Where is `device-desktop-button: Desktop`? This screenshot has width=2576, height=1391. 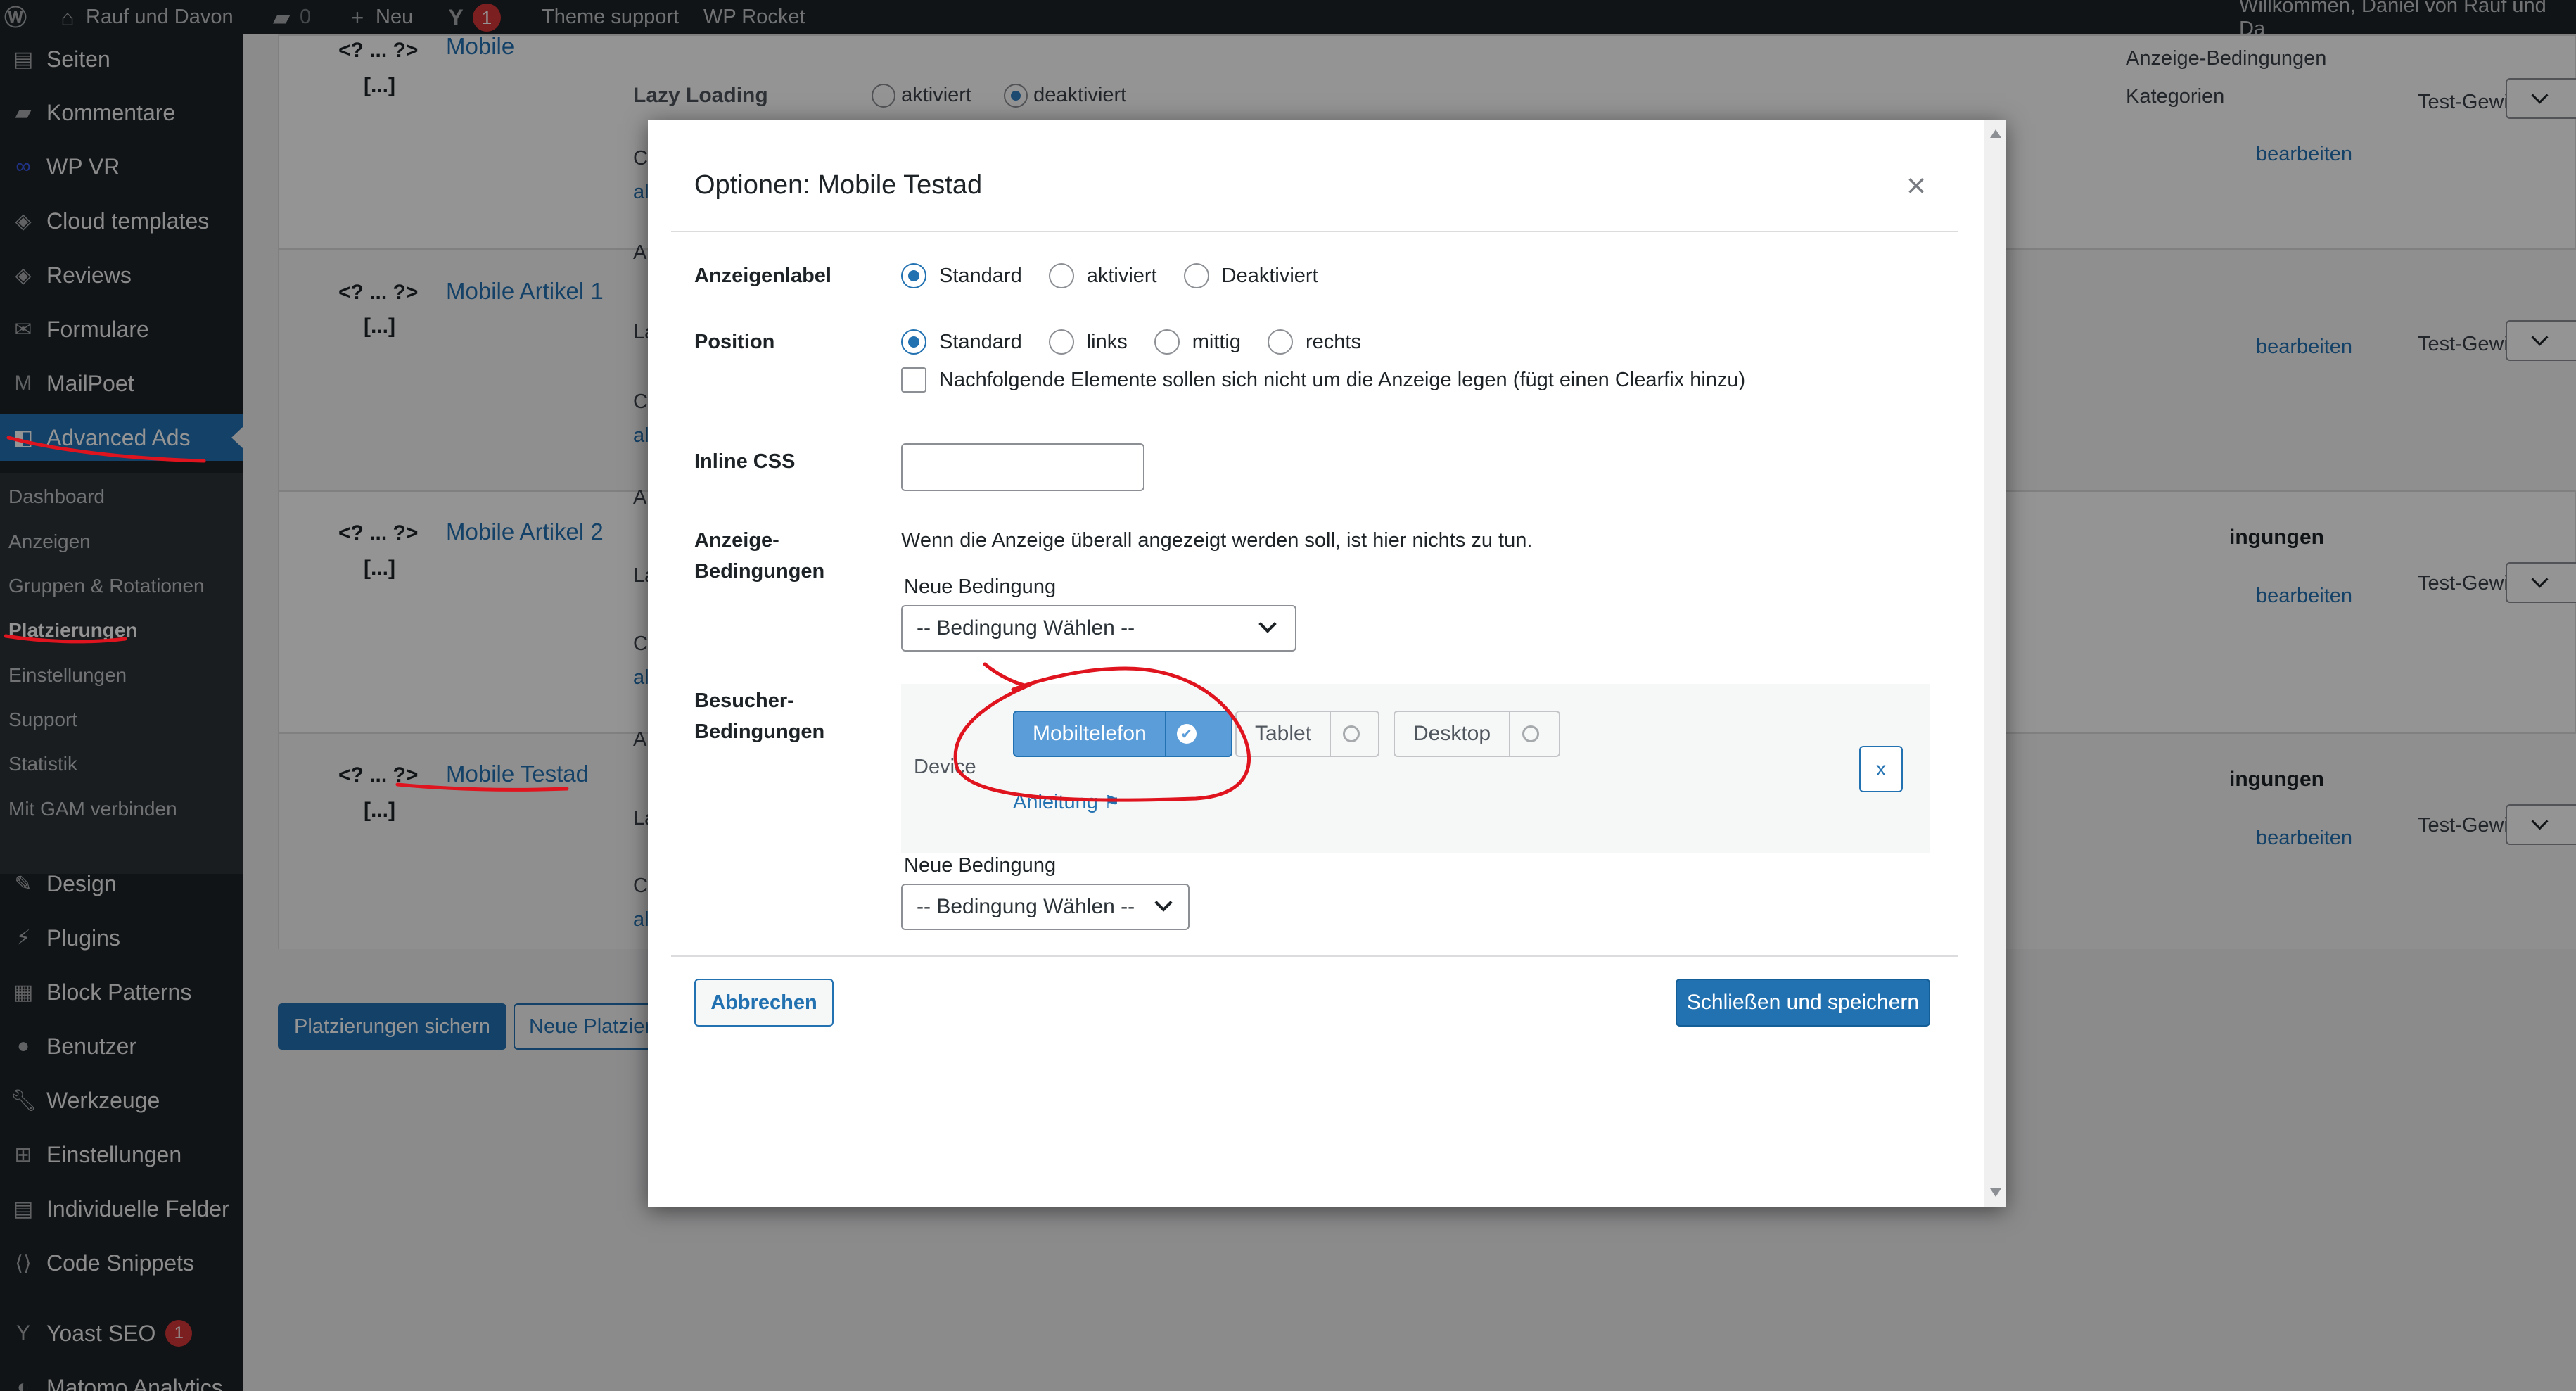
device-desktop-button: Desktop is located at coordinates (1477, 734).